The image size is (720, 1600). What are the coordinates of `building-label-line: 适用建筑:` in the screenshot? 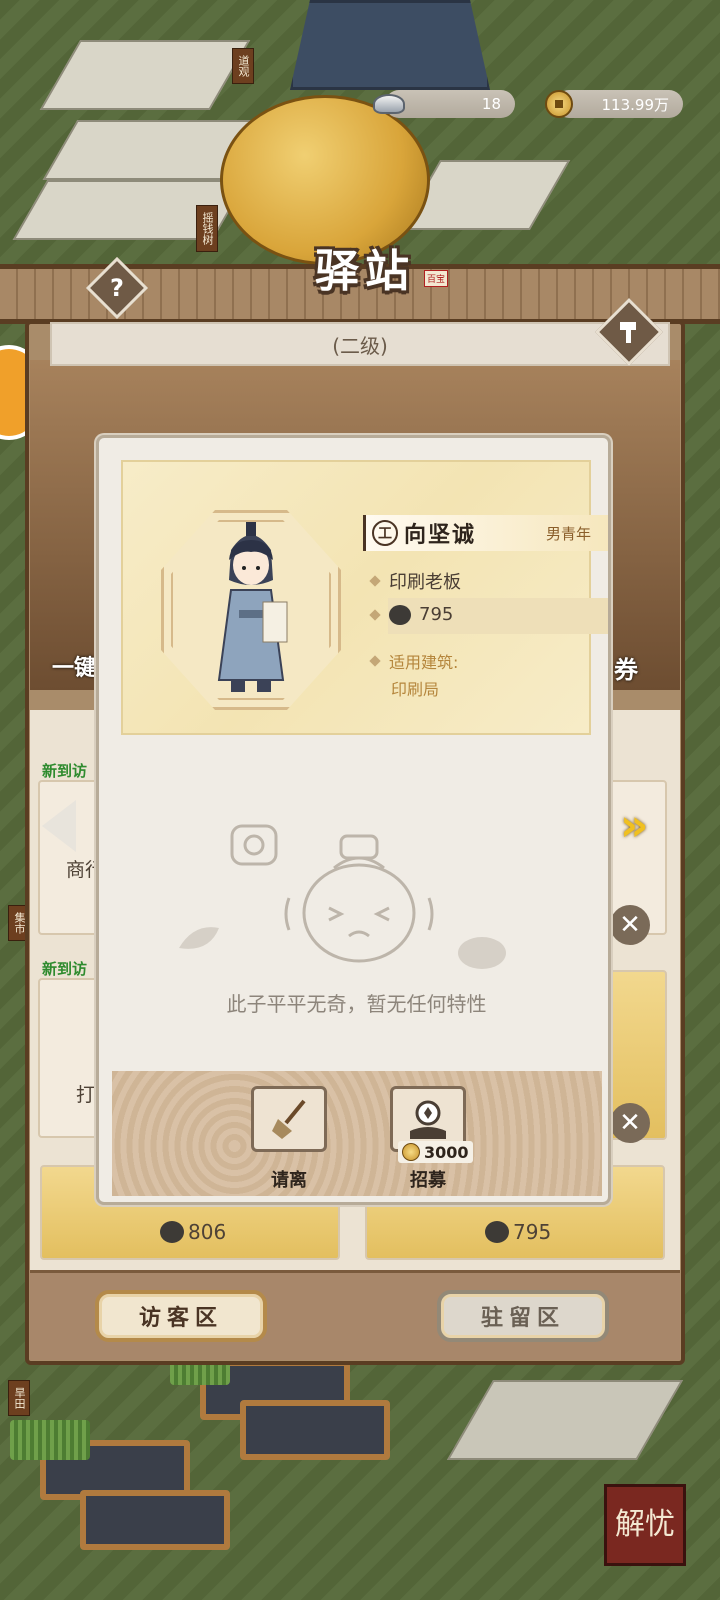 It's located at (414, 661).